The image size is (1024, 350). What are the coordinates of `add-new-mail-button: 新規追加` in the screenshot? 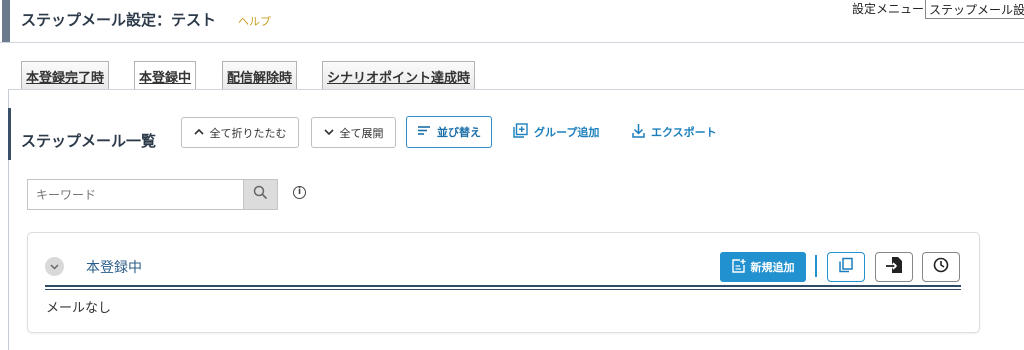 It's located at (763, 267).